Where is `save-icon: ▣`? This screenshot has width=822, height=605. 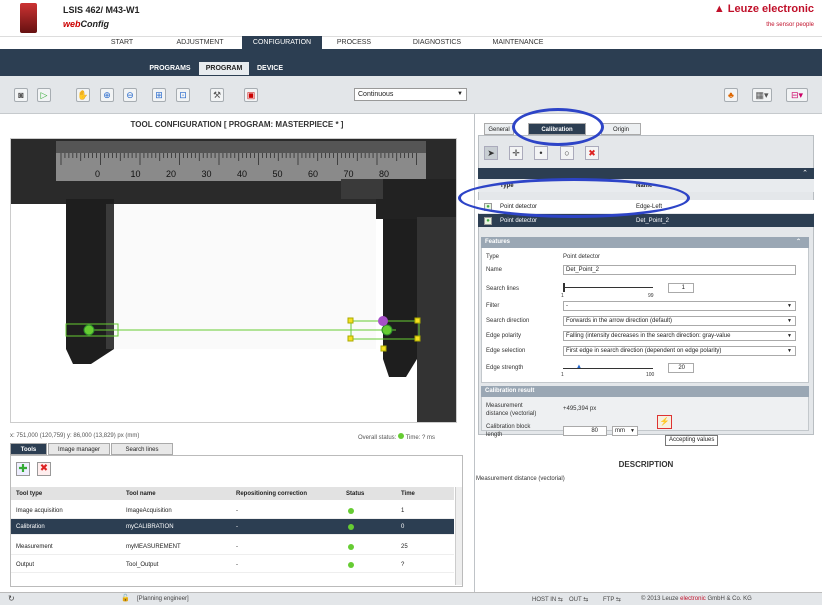 save-icon: ▣ is located at coordinates (251, 95).